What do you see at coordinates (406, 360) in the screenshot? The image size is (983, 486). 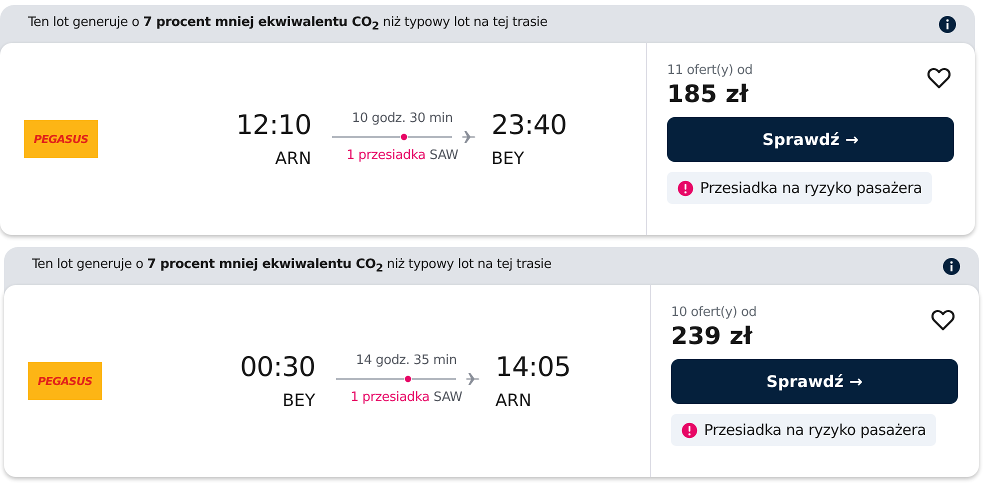 I see `flight-duration: 14 godz. 35 min` at bounding box center [406, 360].